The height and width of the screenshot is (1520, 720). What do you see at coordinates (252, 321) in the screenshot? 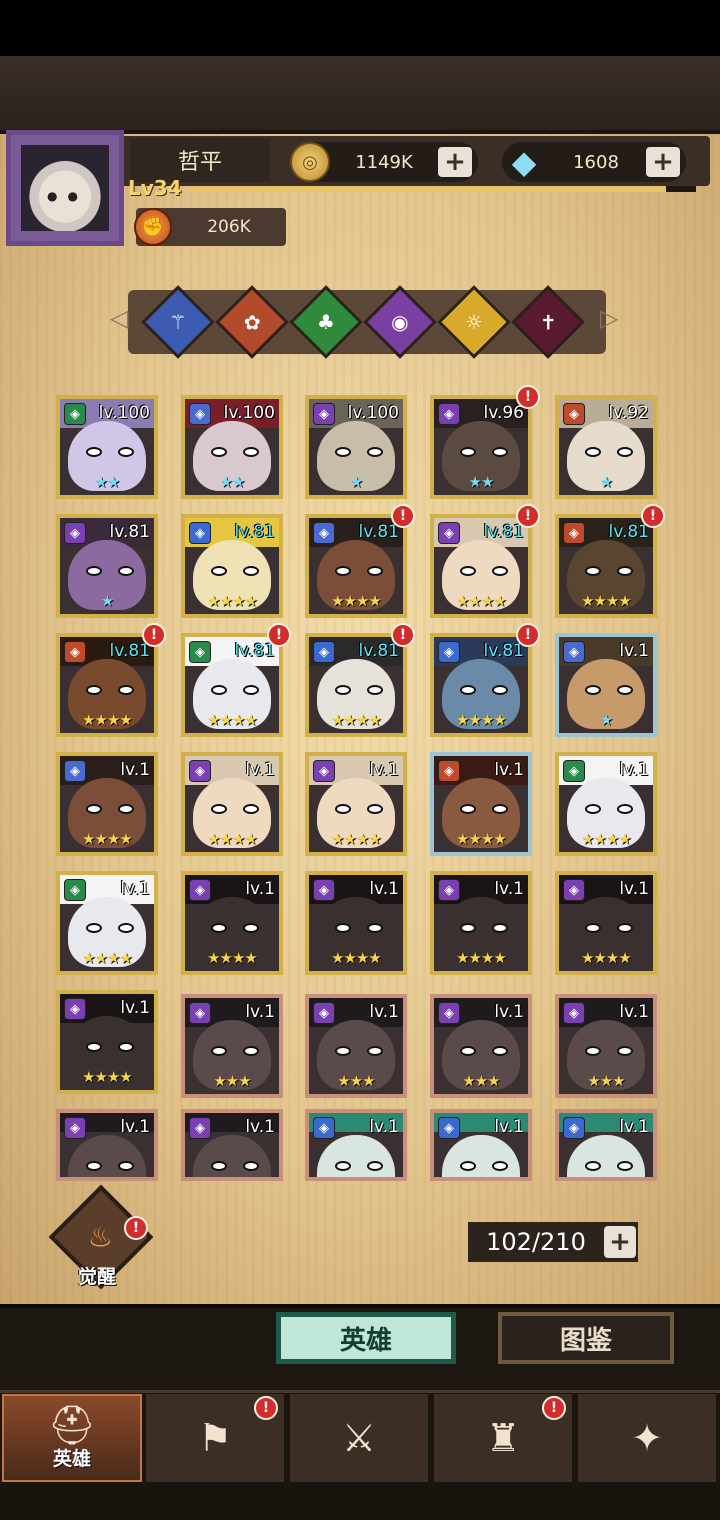
I see `rose-emblem-icon: ✿` at bounding box center [252, 321].